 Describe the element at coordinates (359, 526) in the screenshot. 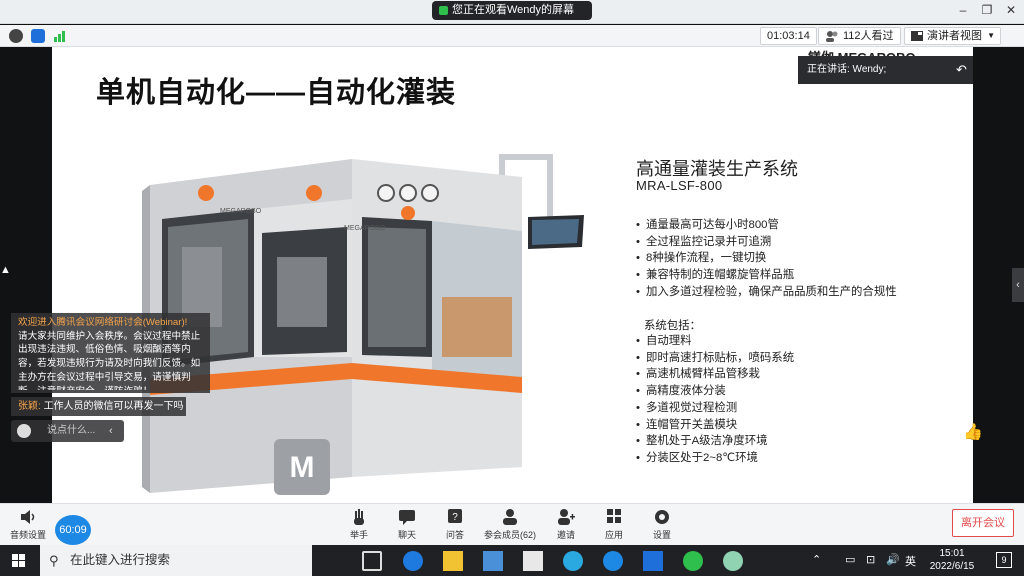

I see `raise-hand-button: 举手` at that location.